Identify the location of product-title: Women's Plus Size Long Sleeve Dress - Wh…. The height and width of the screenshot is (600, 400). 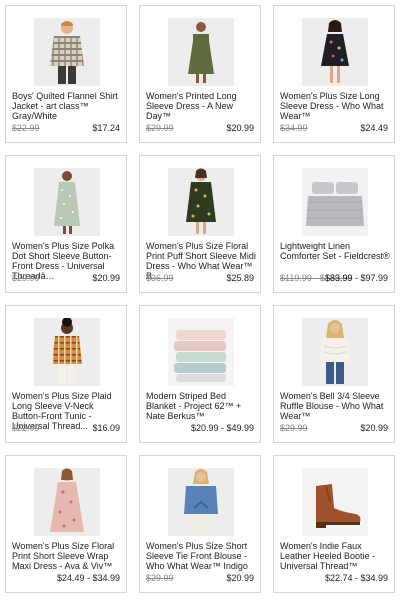
(335, 106).